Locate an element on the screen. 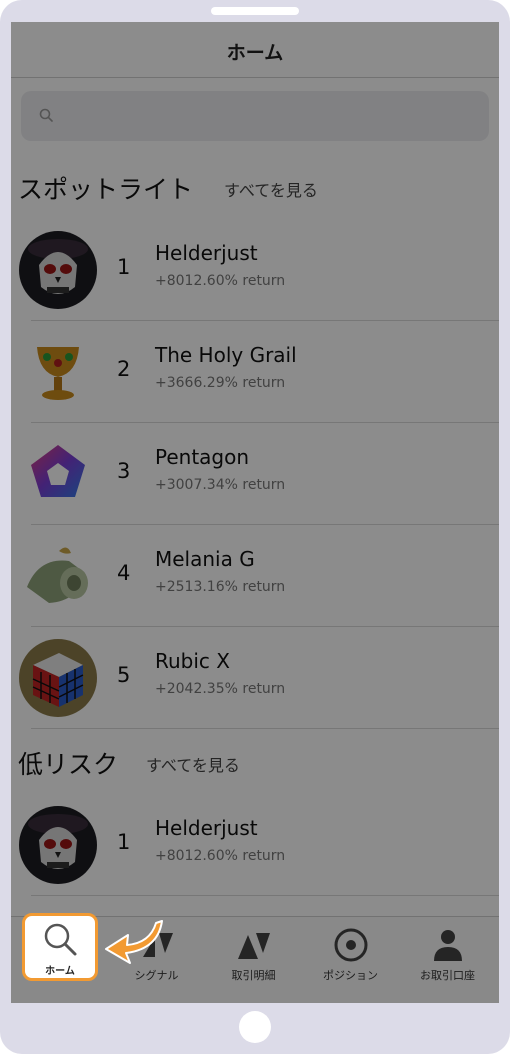  tab-label: ホーム is located at coordinates (60, 971).